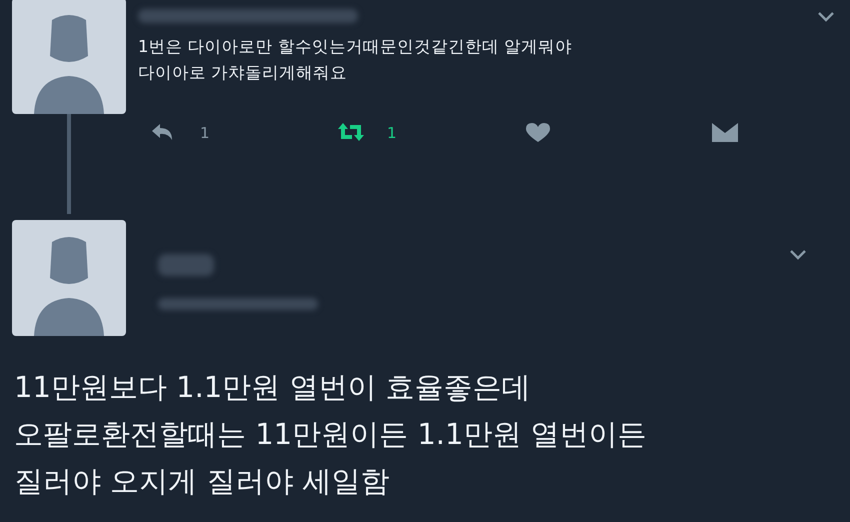 Image resolution: width=850 pixels, height=522 pixels. What do you see at coordinates (538, 132) in the screenshot?
I see `heart-icon` at bounding box center [538, 132].